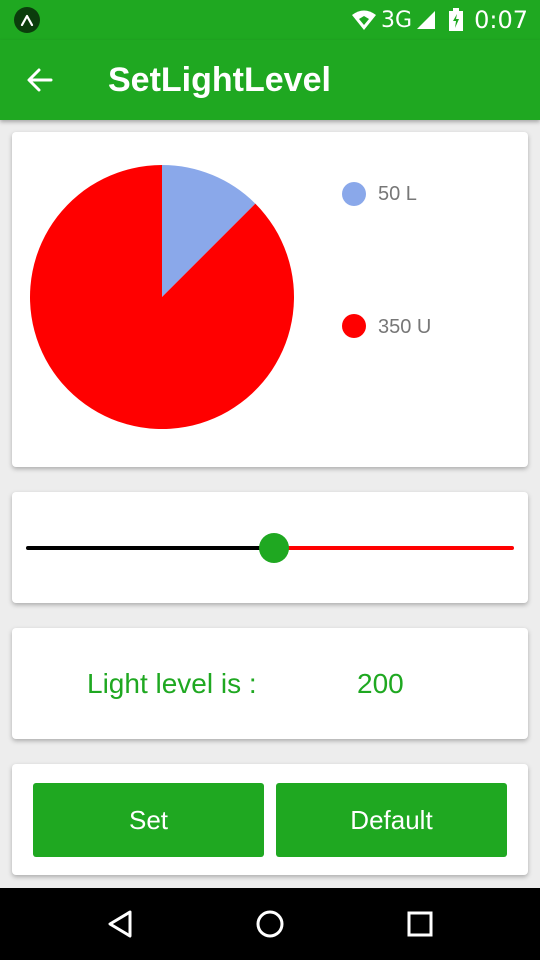  I want to click on set-button: Set, so click(148, 820).